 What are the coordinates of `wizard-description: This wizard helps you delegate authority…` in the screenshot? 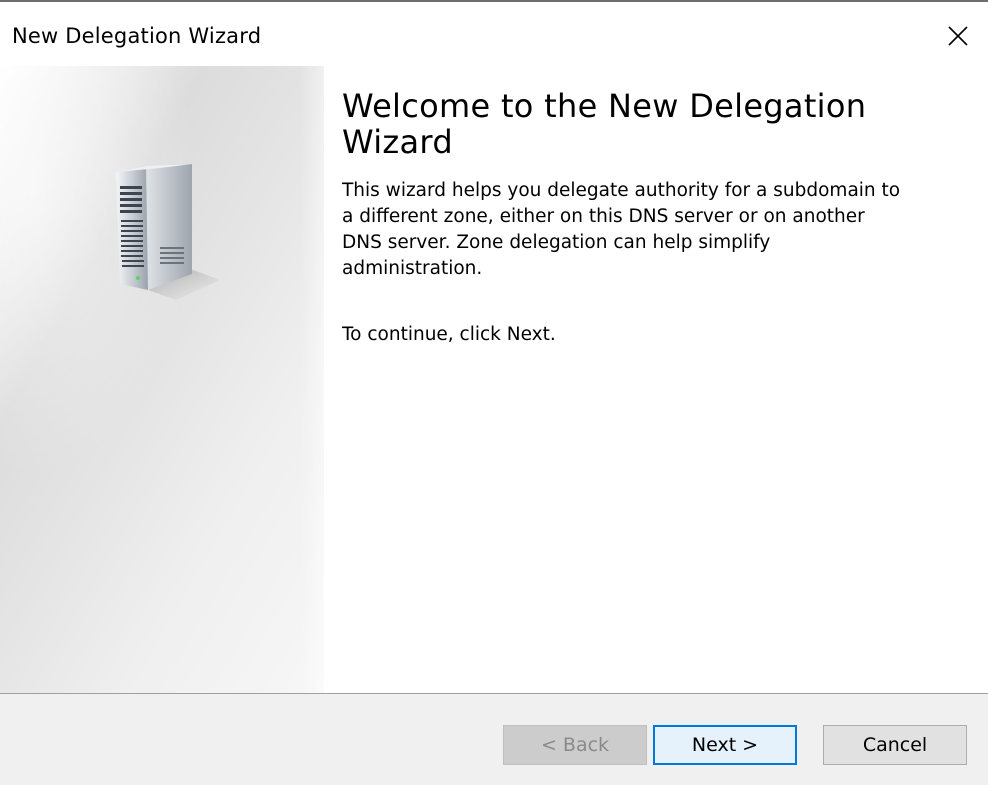 It's located at (621, 229).